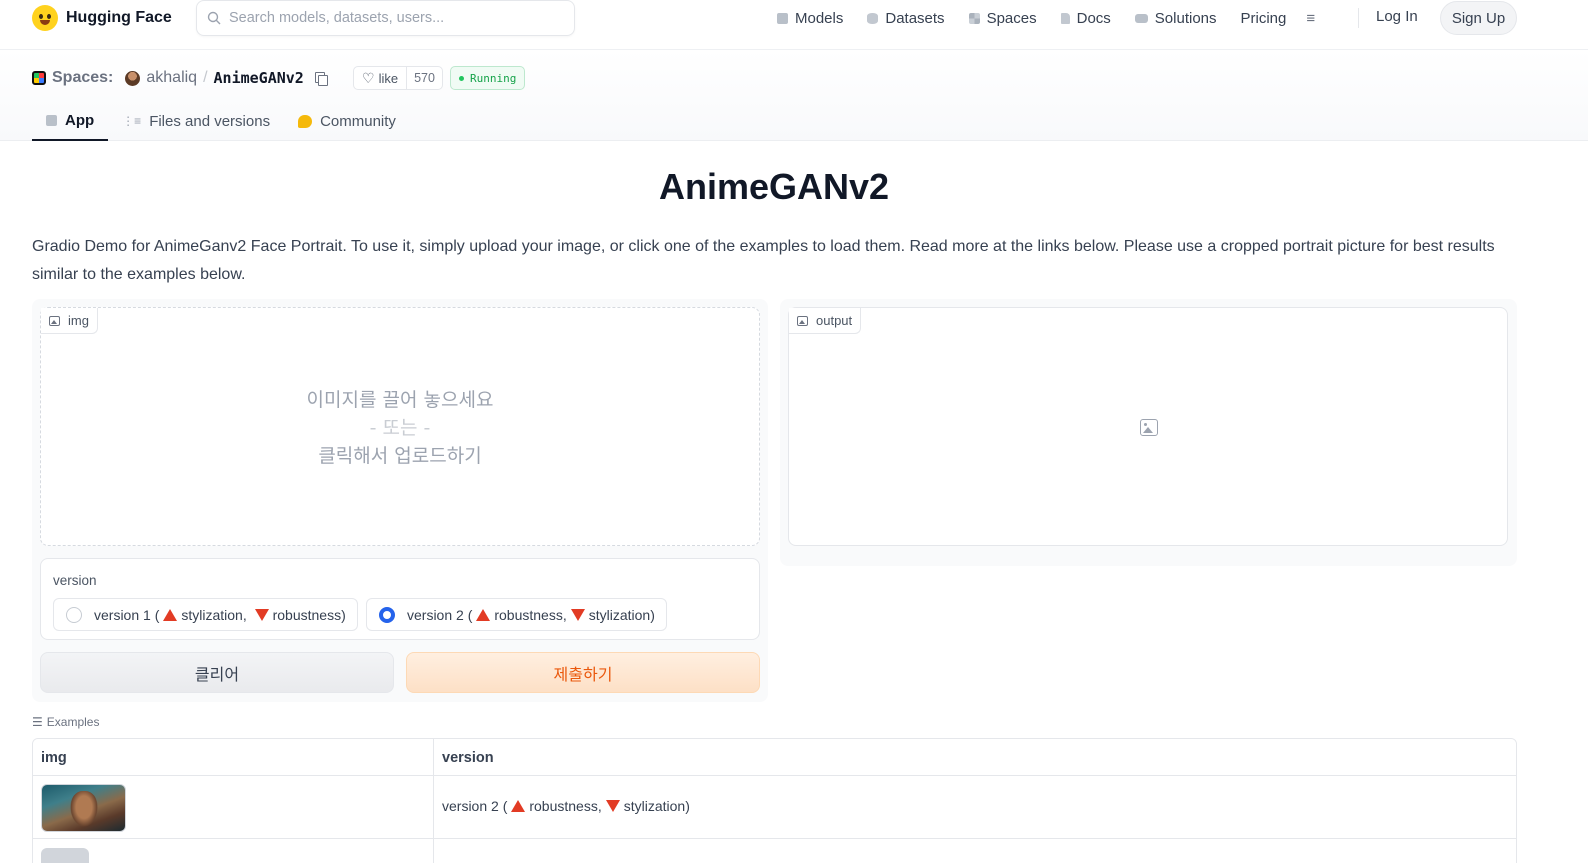  I want to click on spaces-icon, so click(39, 78).